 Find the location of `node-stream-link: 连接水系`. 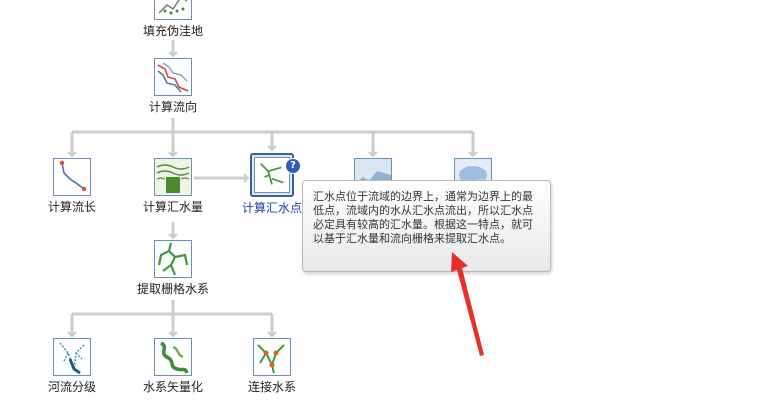

node-stream-link: 连接水系 is located at coordinates (272, 366).